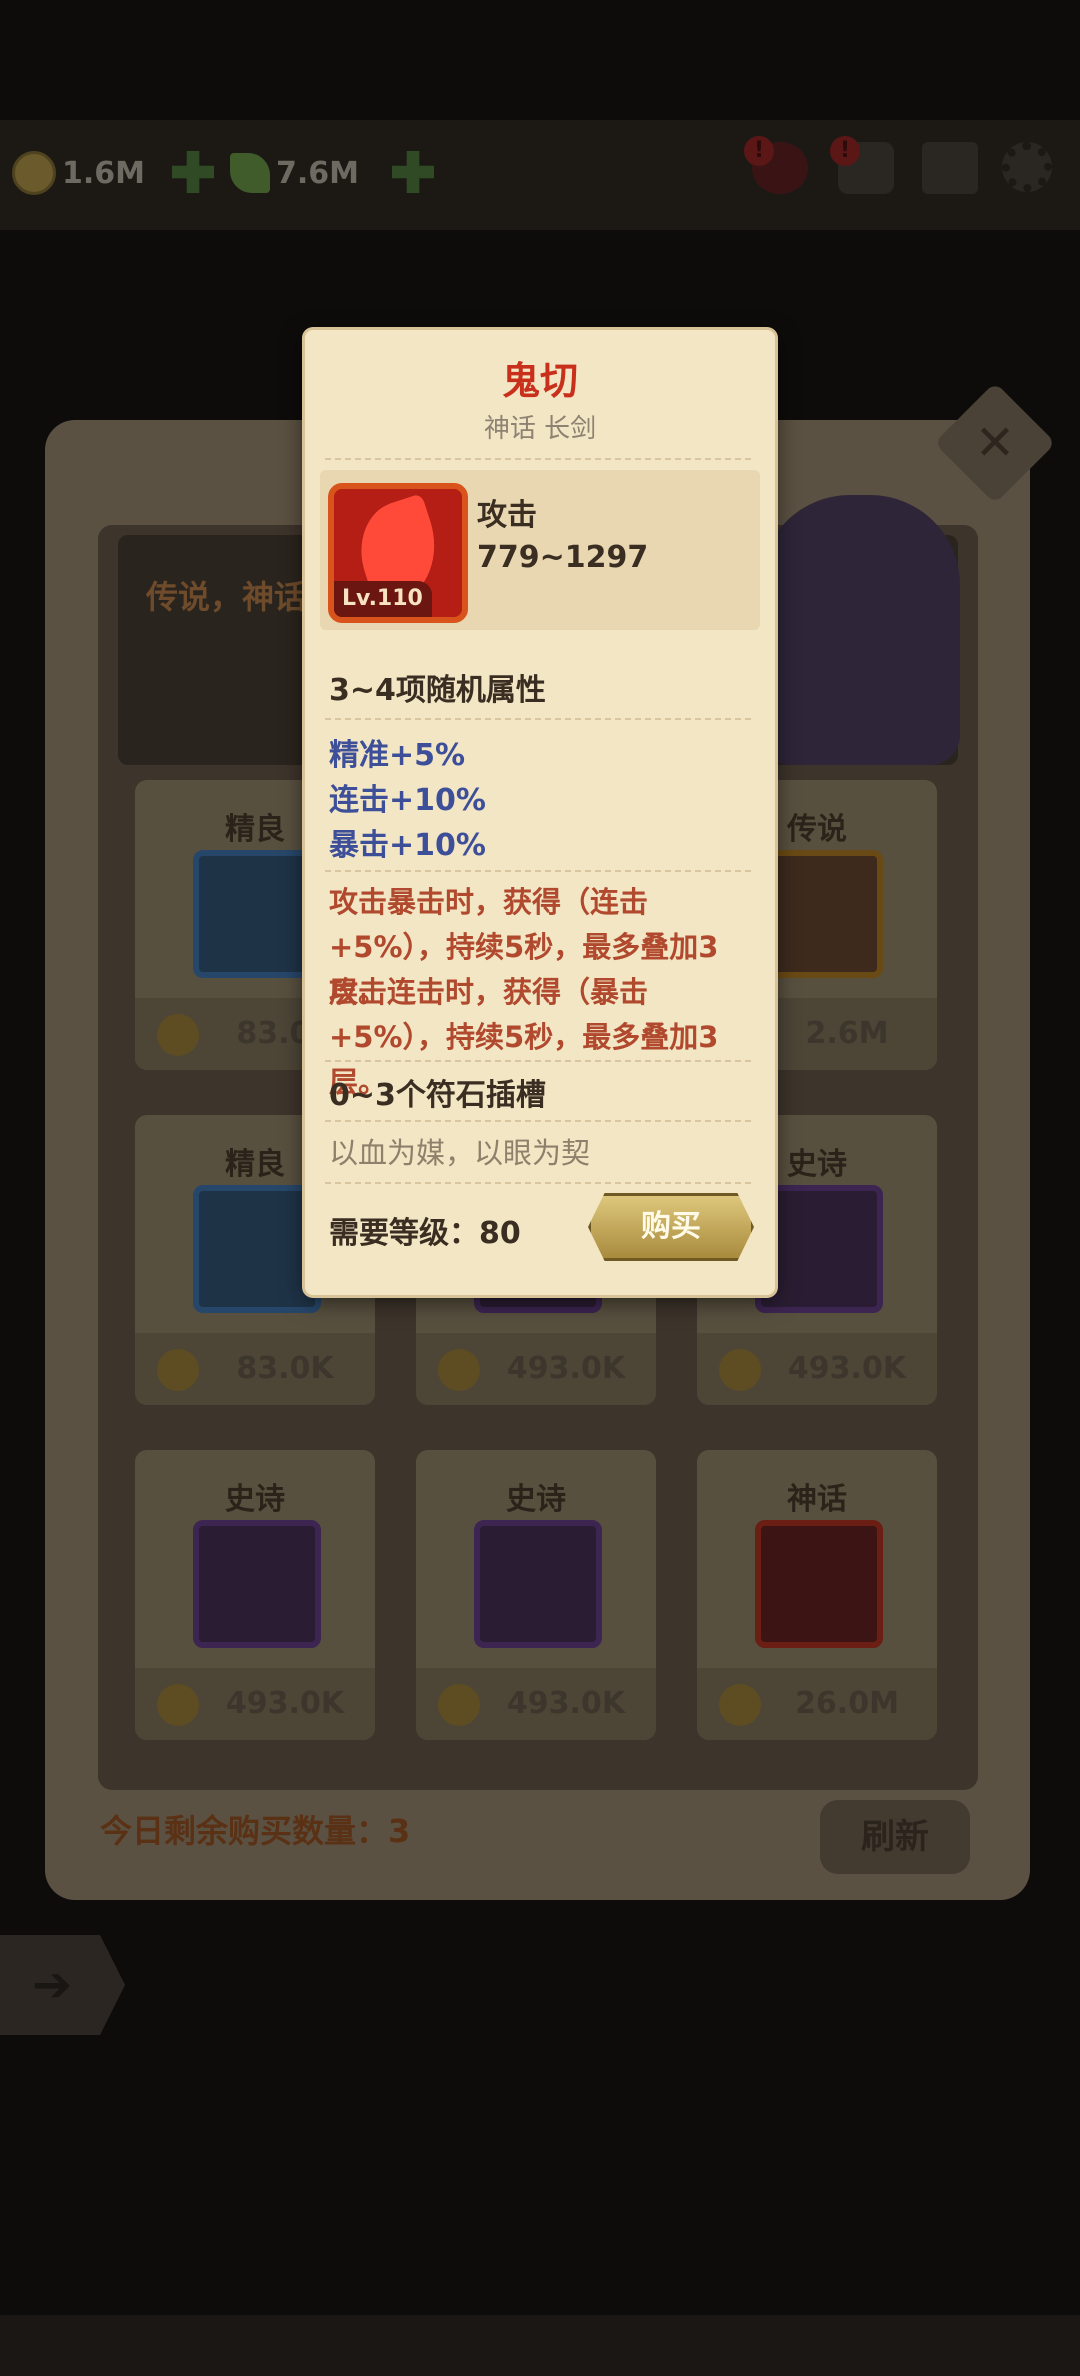  Describe the element at coordinates (397, 755) in the screenshot. I see `attribute-line: 精准+5%` at that location.